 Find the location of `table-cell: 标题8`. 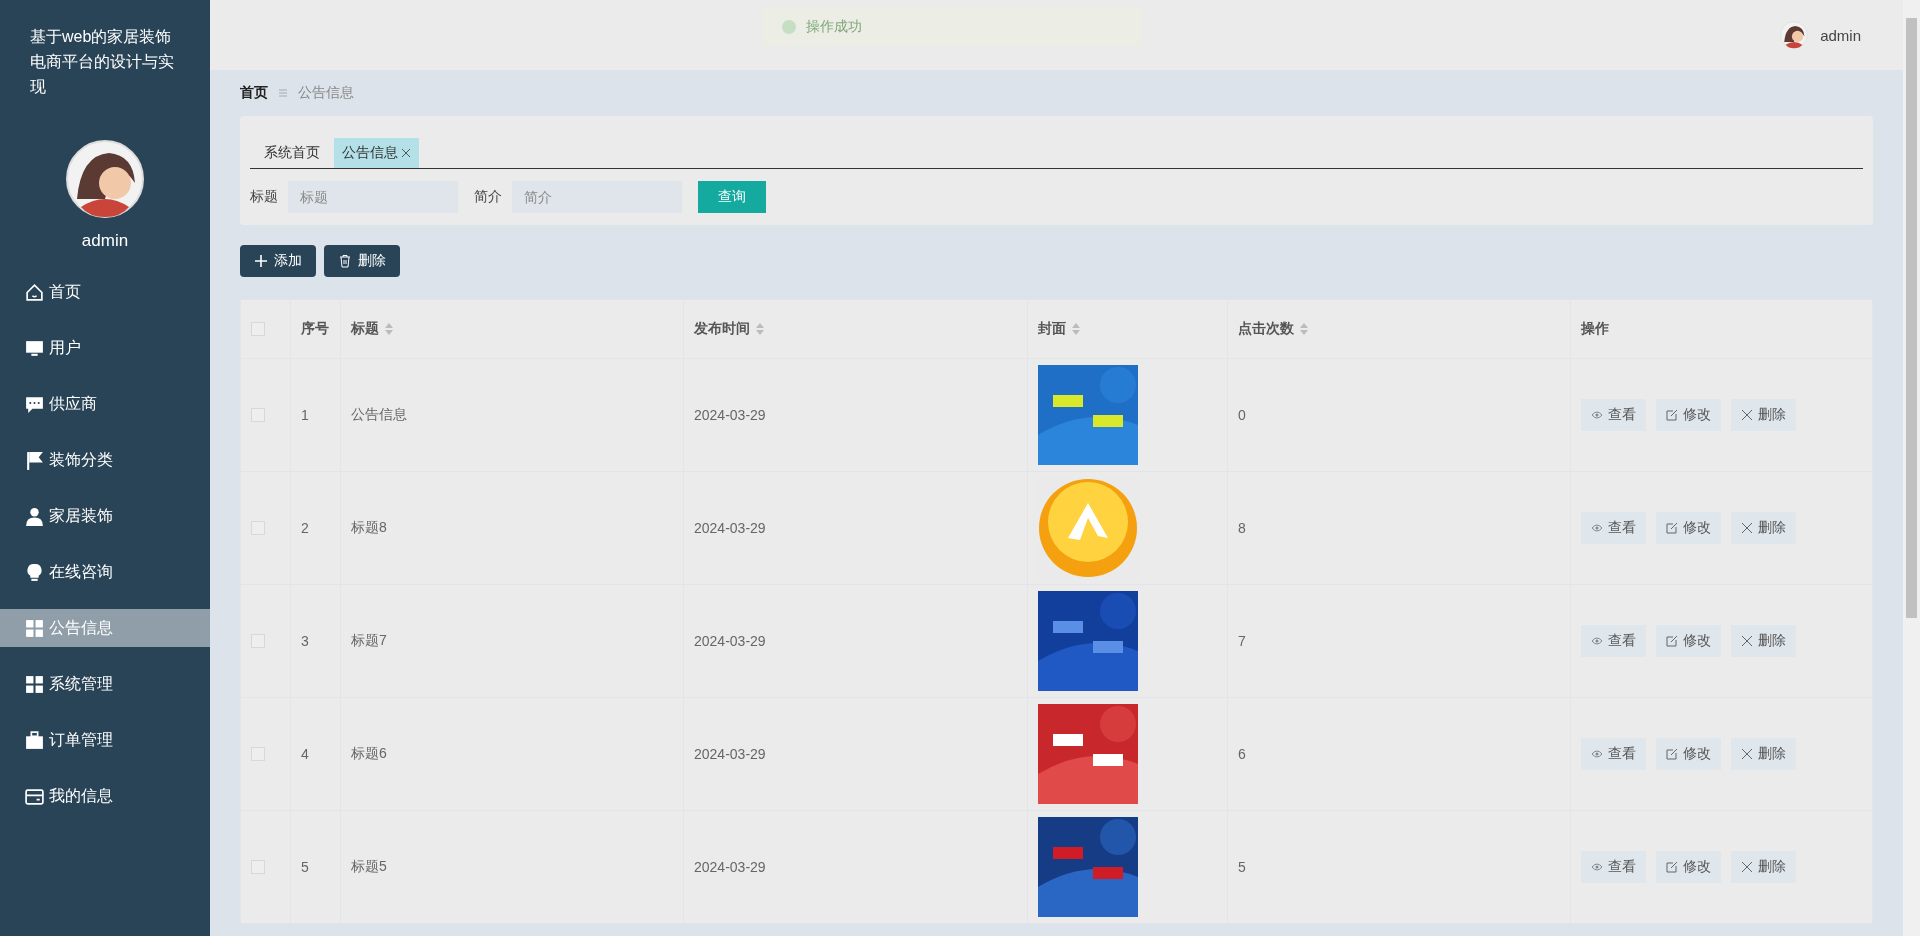

table-cell: 标题8 is located at coordinates (369, 527).